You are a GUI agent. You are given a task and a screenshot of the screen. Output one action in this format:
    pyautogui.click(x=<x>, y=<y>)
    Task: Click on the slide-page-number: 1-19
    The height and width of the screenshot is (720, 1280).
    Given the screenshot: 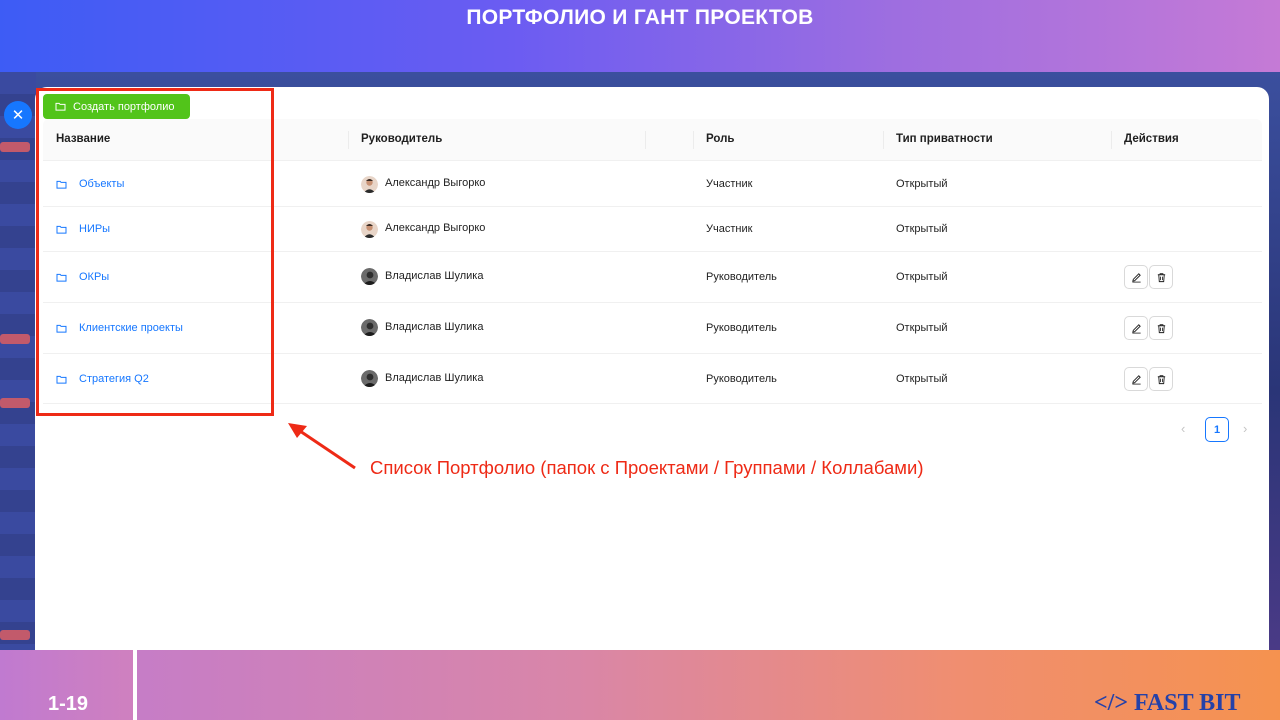 What is the action you would take?
    pyautogui.click(x=68, y=704)
    